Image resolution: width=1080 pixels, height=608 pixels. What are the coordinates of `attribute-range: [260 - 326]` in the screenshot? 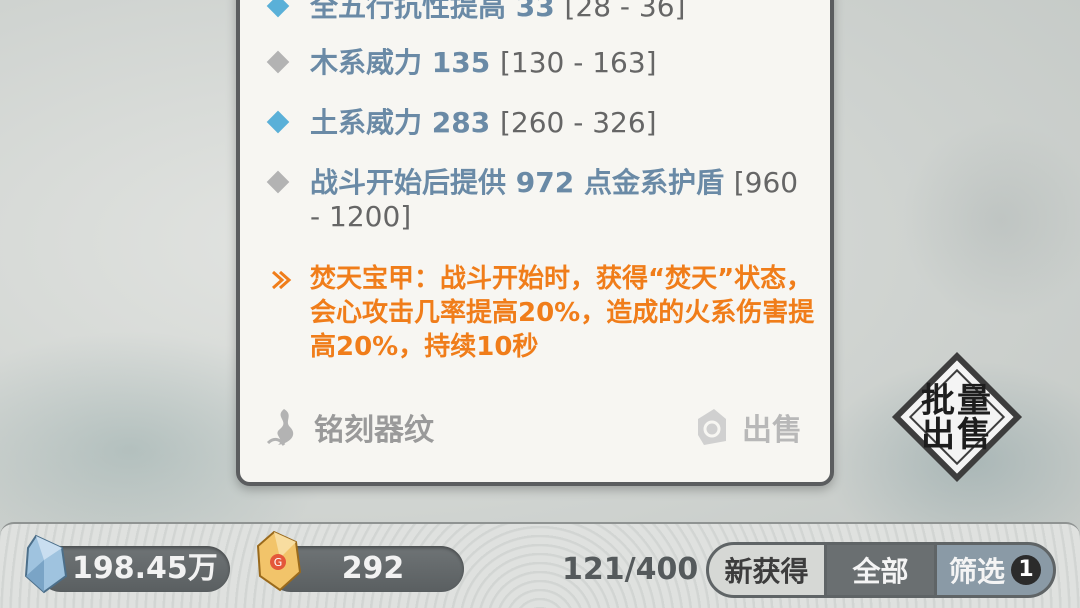 It's located at (578, 122).